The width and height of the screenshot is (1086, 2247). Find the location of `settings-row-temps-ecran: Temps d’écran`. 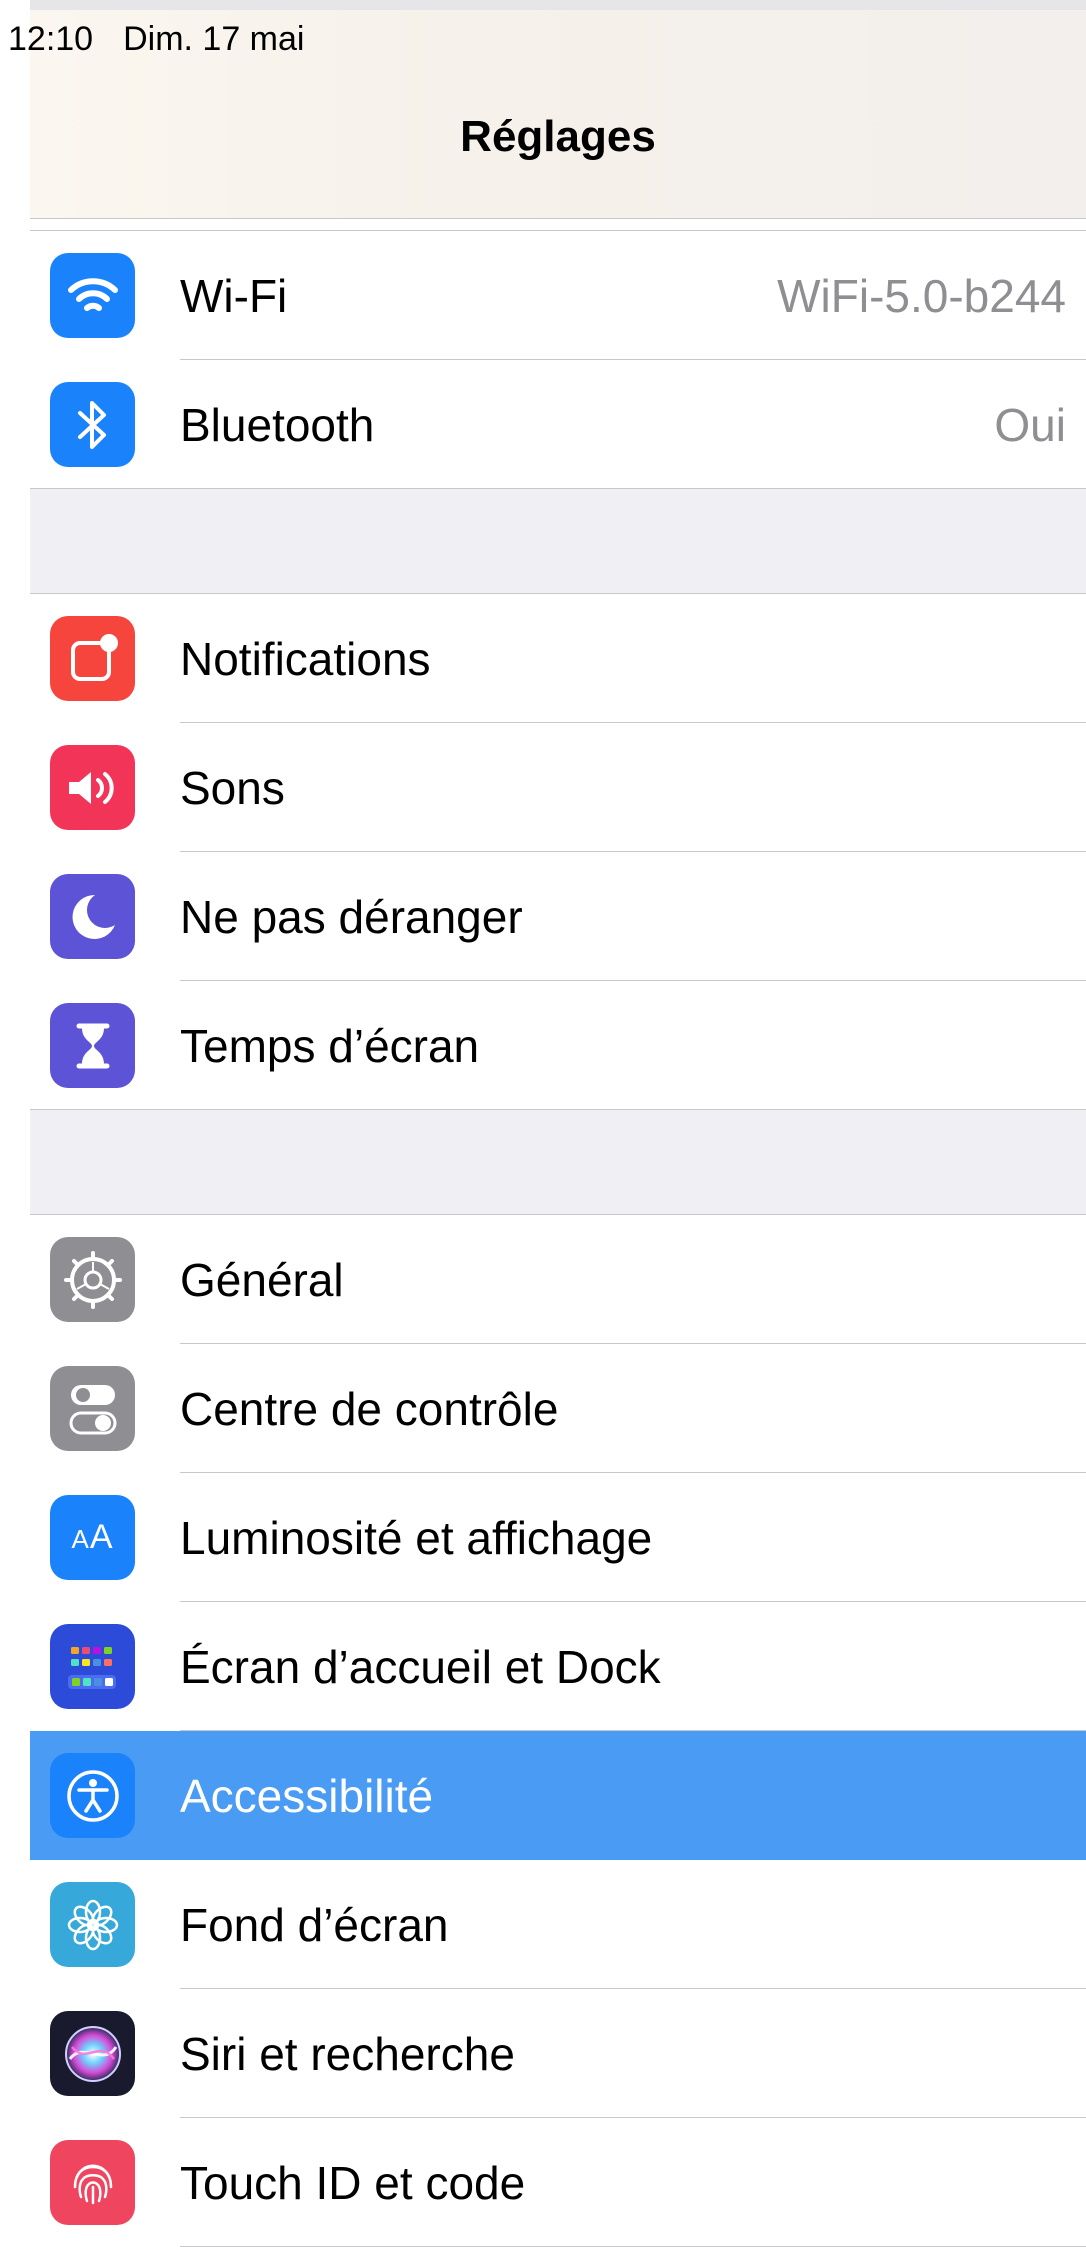

settings-row-temps-ecran: Temps d’écran is located at coordinates (558, 1045).